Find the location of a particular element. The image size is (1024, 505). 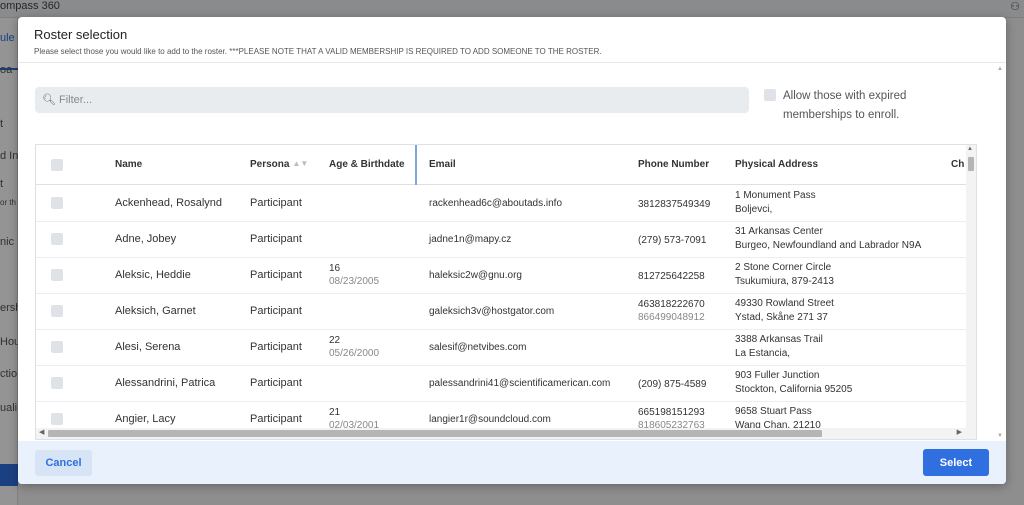

table-horizontal-scrollbar: ◀ ▶ is located at coordinates (506, 433).